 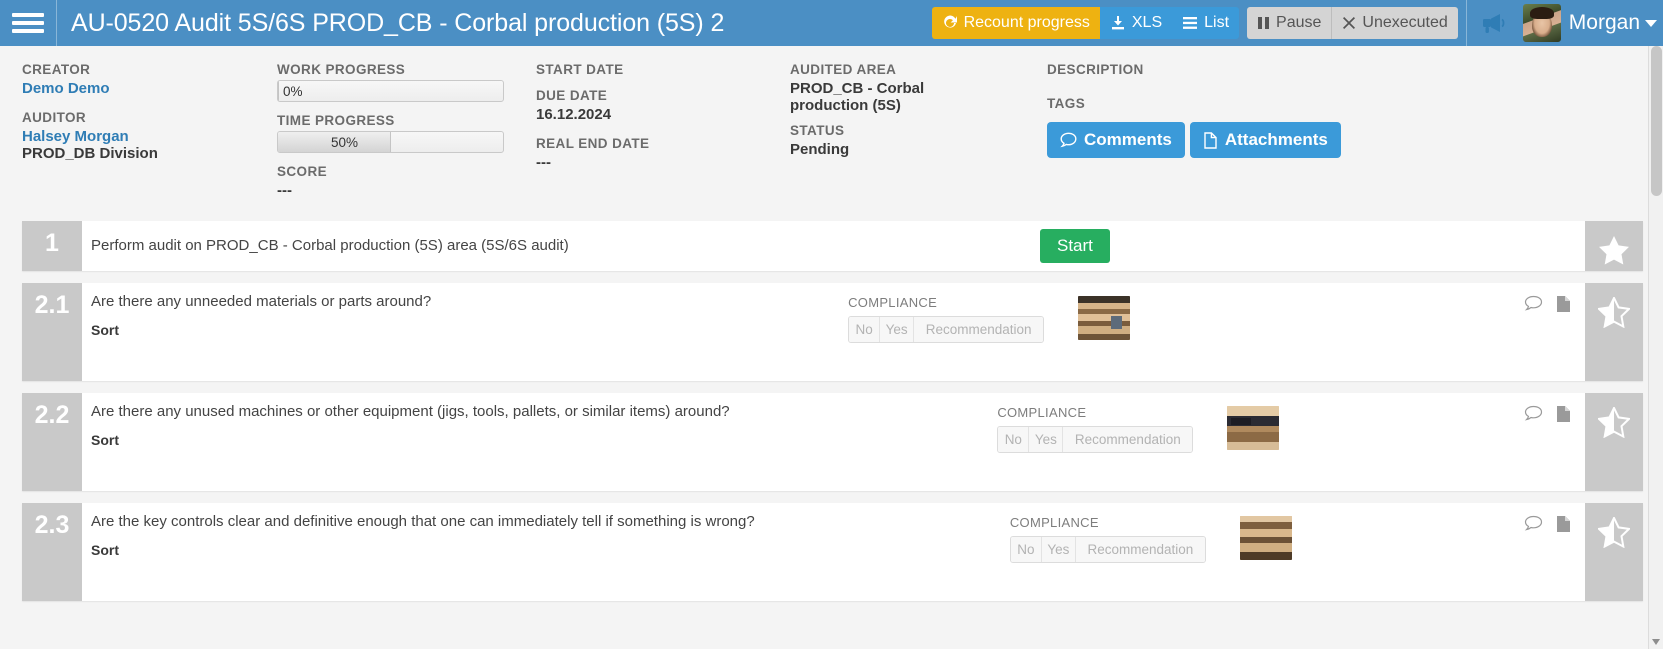 What do you see at coordinates (52, 442) in the screenshot?
I see `row-number: 2.2` at bounding box center [52, 442].